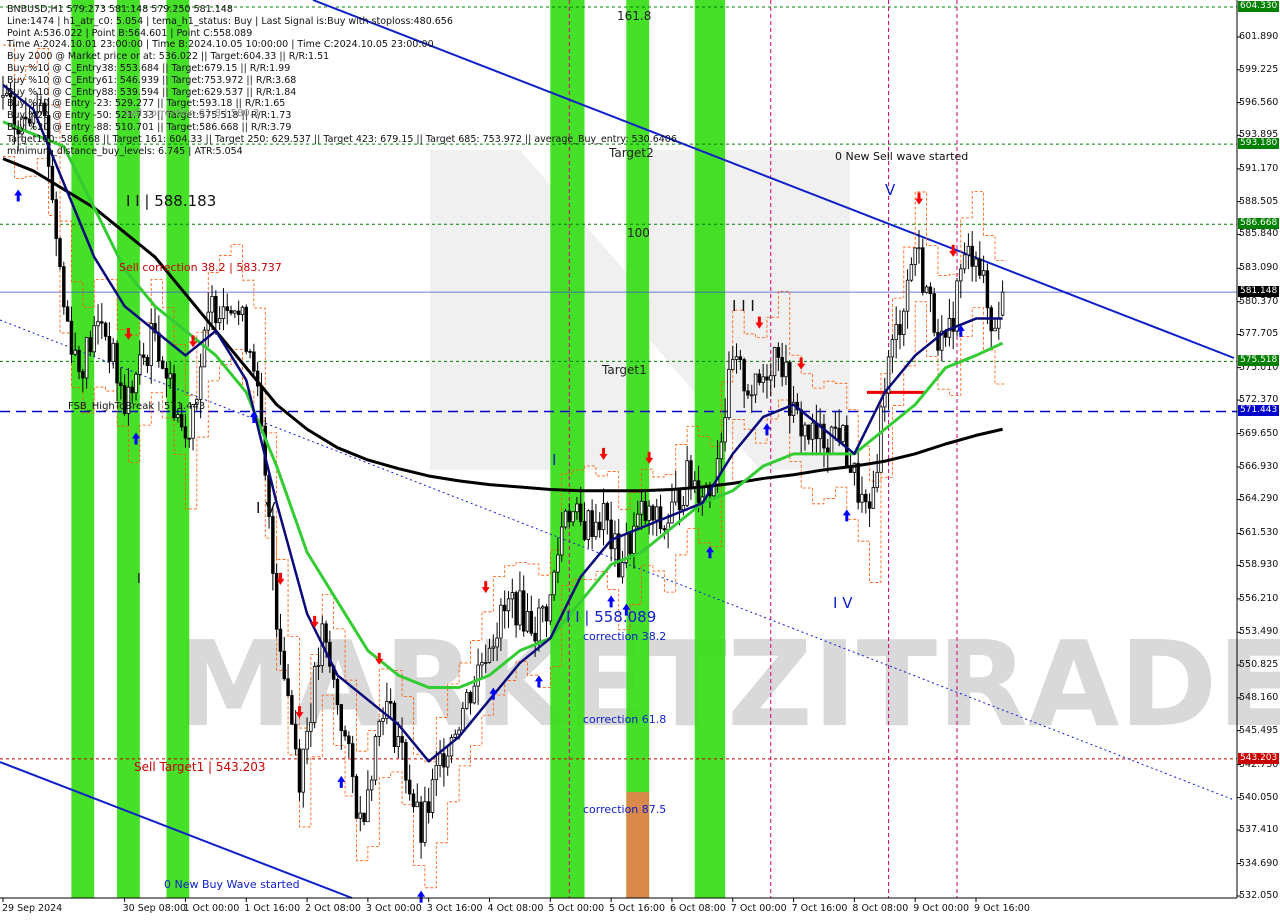 The height and width of the screenshot is (920, 1280). What do you see at coordinates (1259, 6) in the screenshot?
I see `price-tag: 604.330` at bounding box center [1259, 6].